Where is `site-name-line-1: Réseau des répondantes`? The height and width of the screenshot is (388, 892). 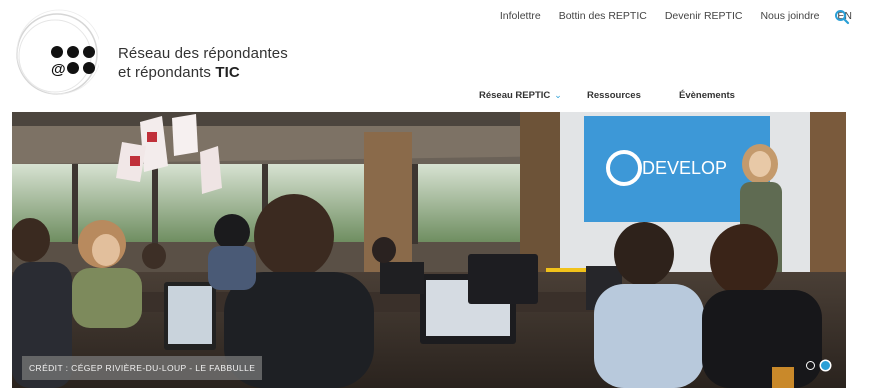
site-name-line-1: Réseau des répondantes is located at coordinates (203, 53).